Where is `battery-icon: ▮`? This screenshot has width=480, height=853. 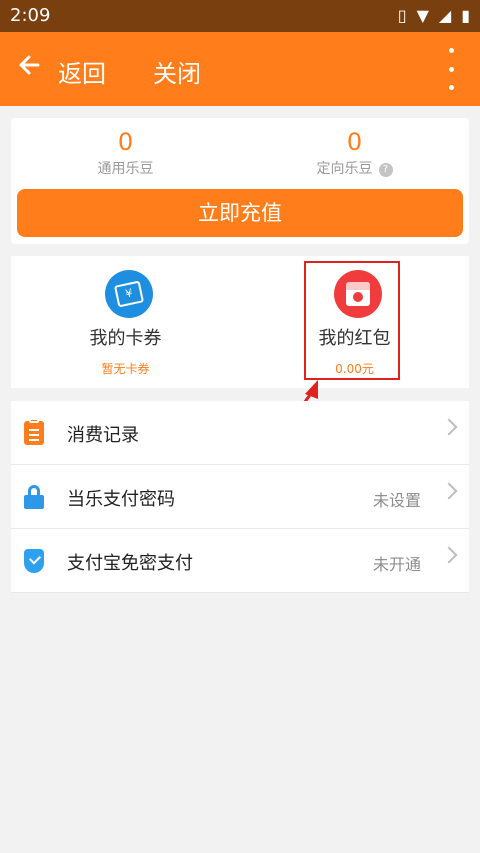 battery-icon: ▮ is located at coordinates (465, 15).